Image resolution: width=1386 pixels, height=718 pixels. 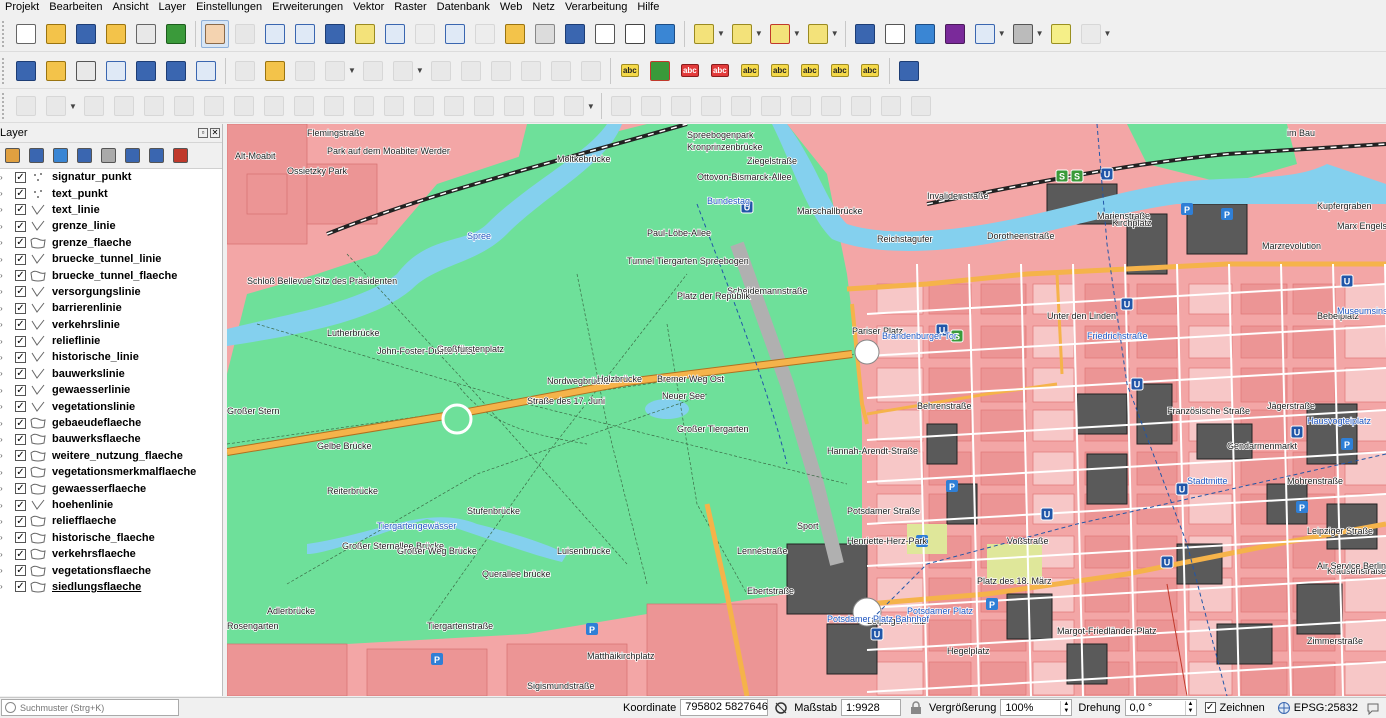 I want to click on menu-web: Web, so click(x=511, y=7).